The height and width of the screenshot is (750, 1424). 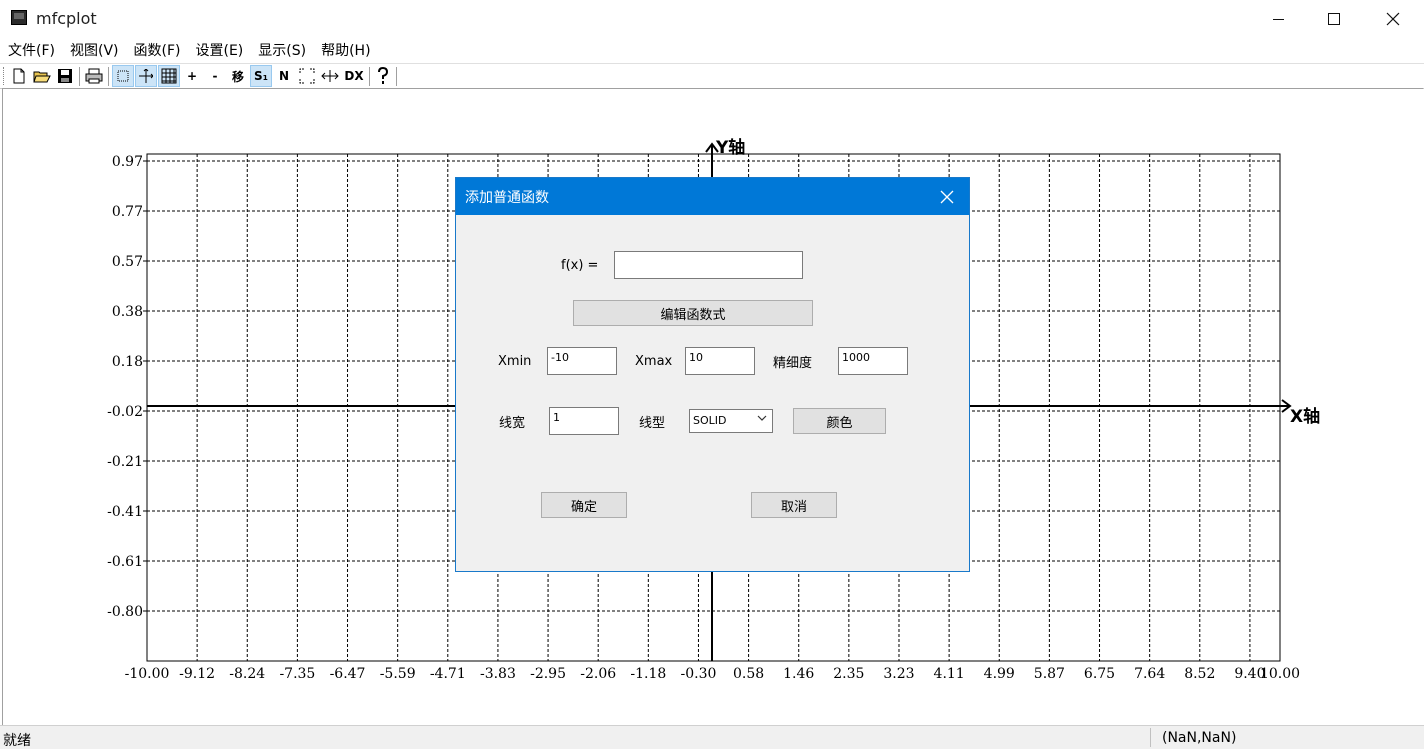 What do you see at coordinates (125, 612) in the screenshot?
I see `y-tick-label: -0.80` at bounding box center [125, 612].